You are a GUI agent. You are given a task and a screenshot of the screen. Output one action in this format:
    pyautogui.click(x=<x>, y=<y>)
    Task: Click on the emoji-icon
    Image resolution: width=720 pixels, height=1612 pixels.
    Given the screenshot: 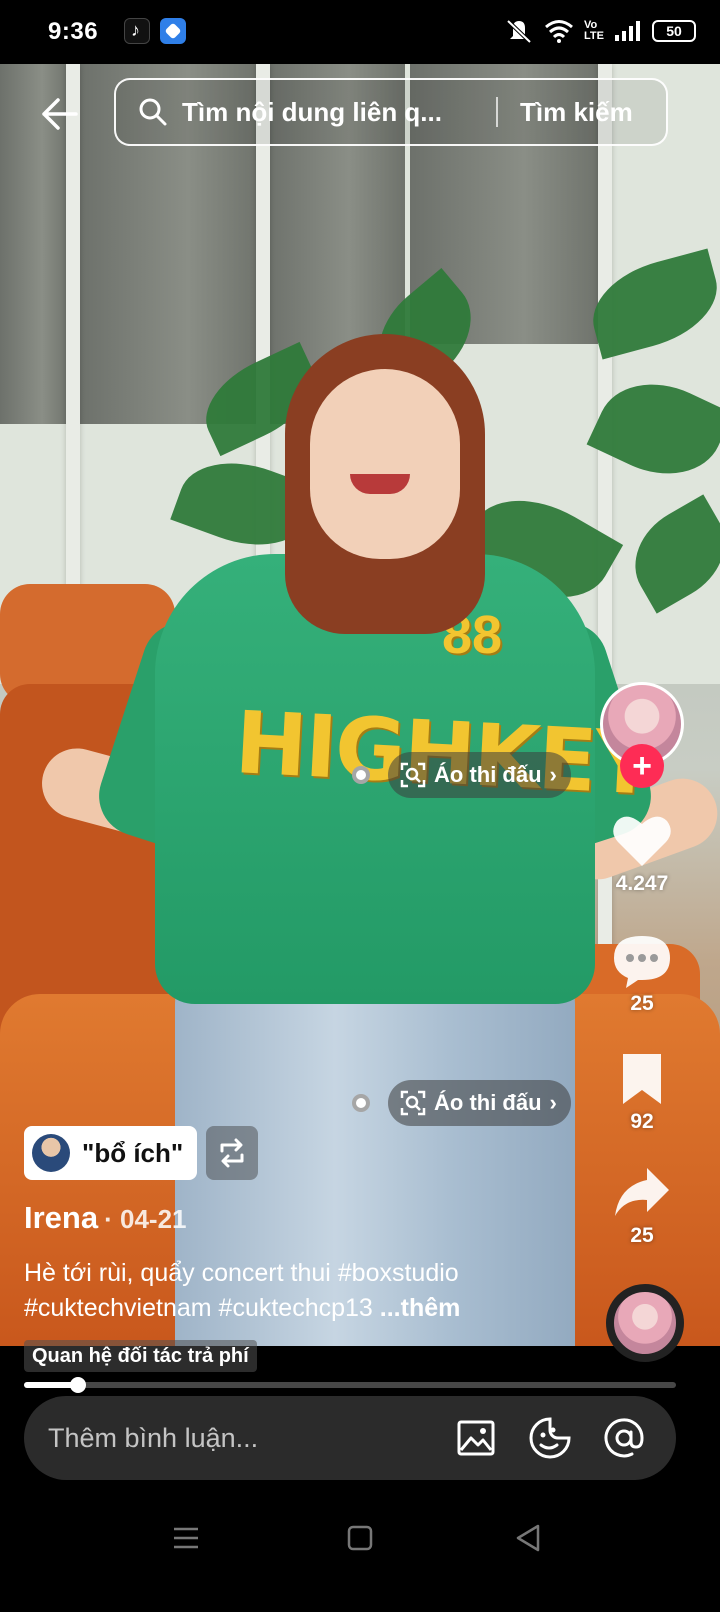 What is the action you would take?
    pyautogui.click(x=550, y=1438)
    